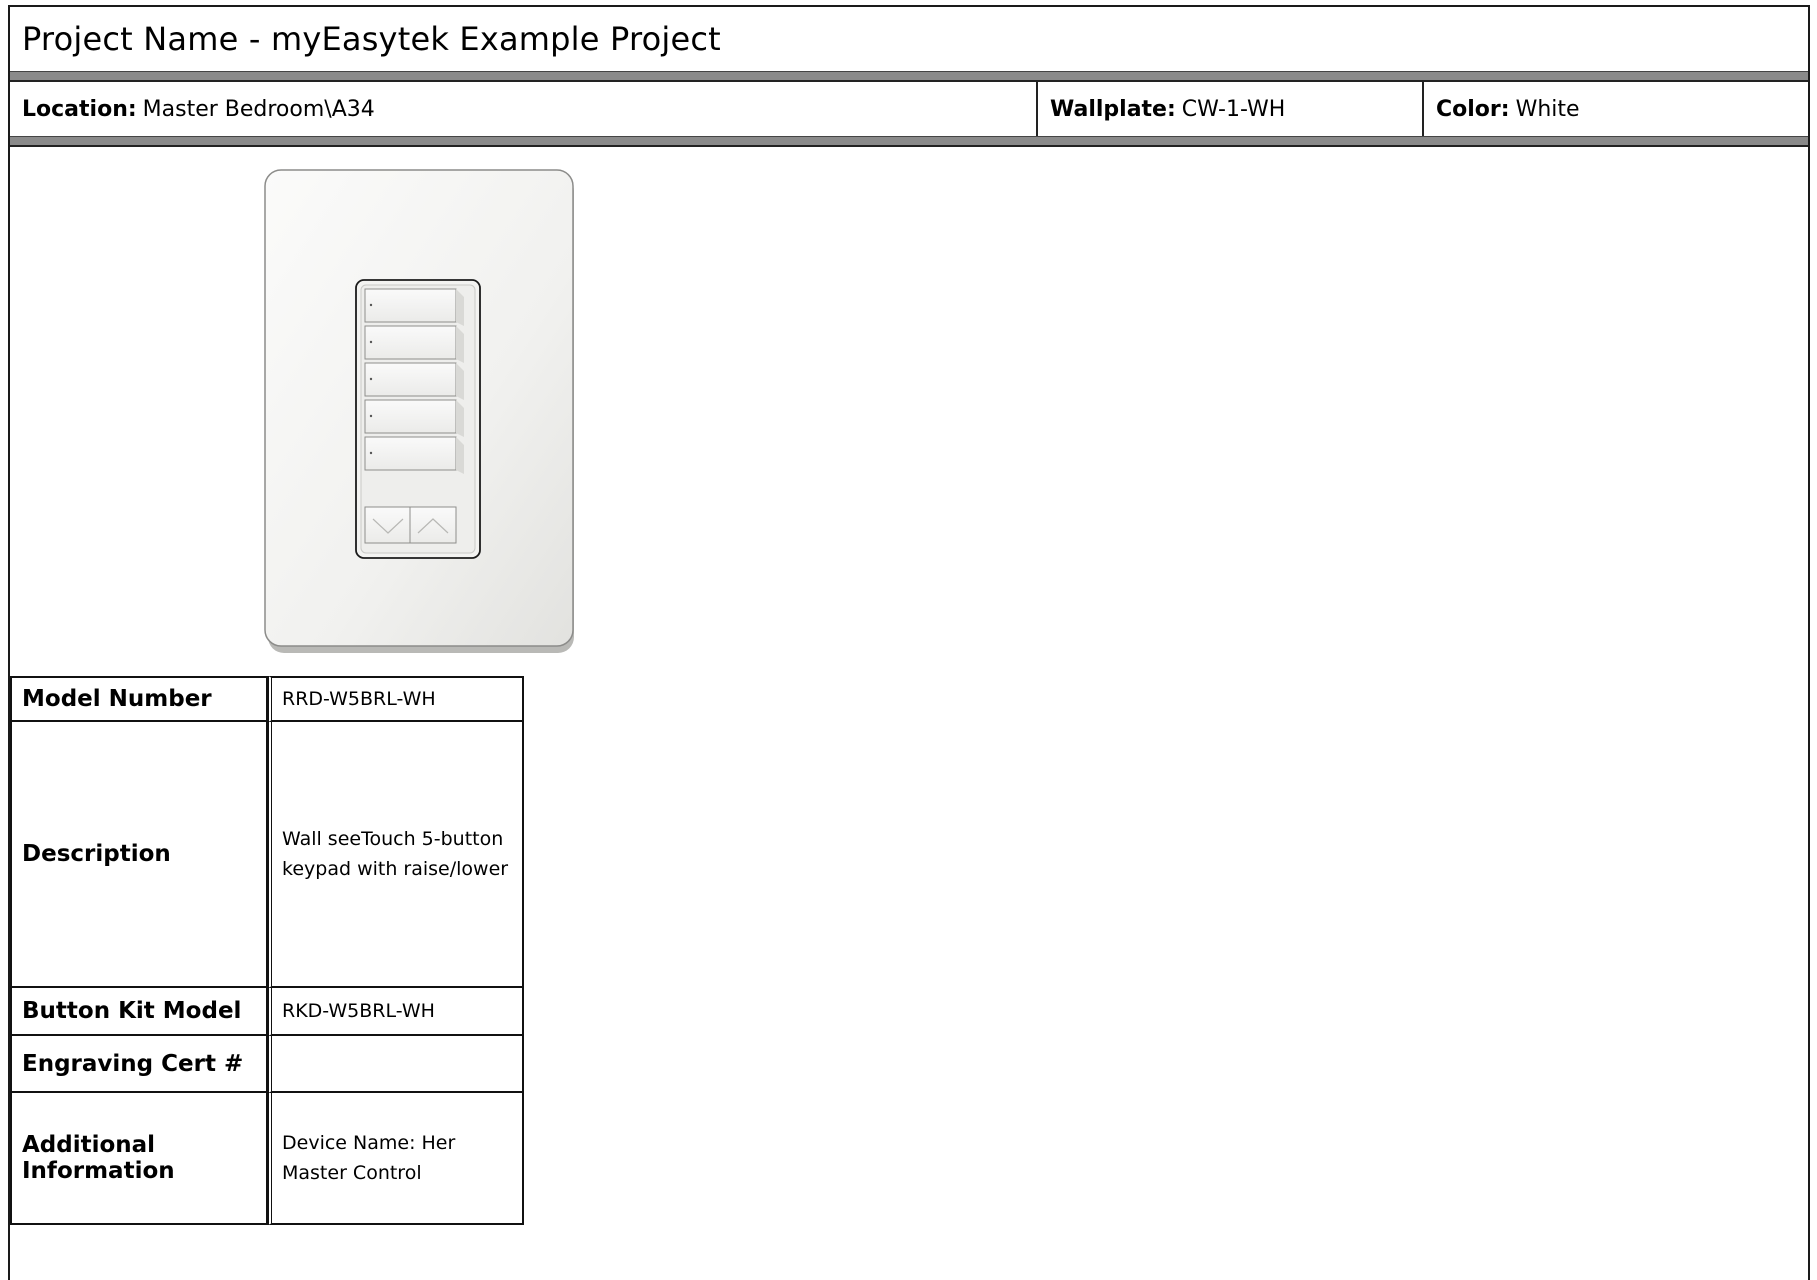 The width and height of the screenshot is (1817, 1280). Describe the element at coordinates (258, 109) in the screenshot. I see `location-value: Master Bedroom\A34` at that location.